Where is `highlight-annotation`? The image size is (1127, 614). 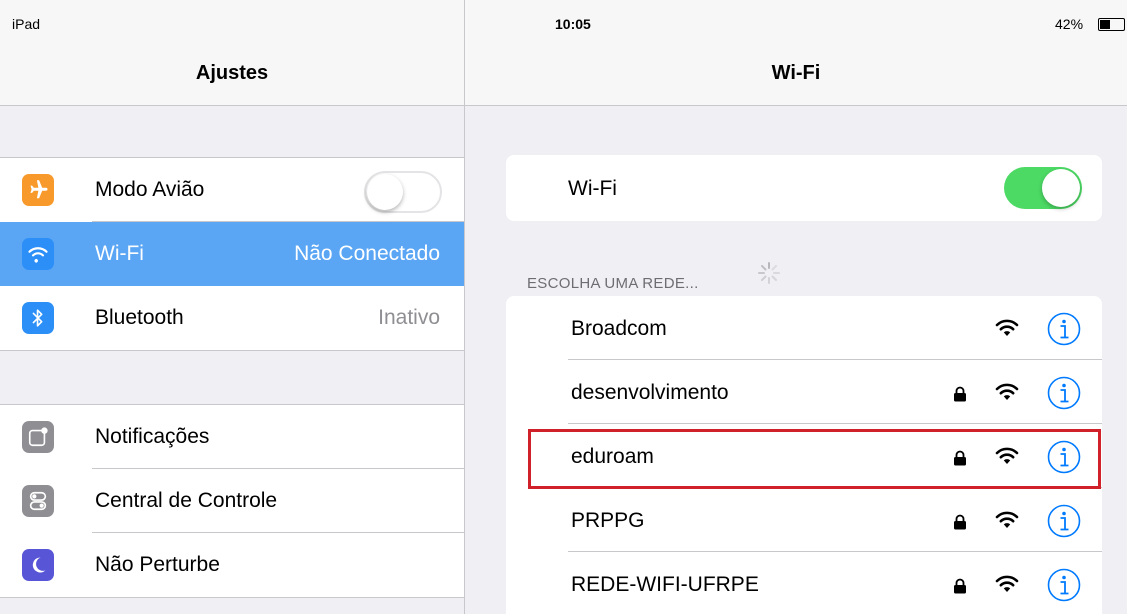
highlight-annotation is located at coordinates (814, 459).